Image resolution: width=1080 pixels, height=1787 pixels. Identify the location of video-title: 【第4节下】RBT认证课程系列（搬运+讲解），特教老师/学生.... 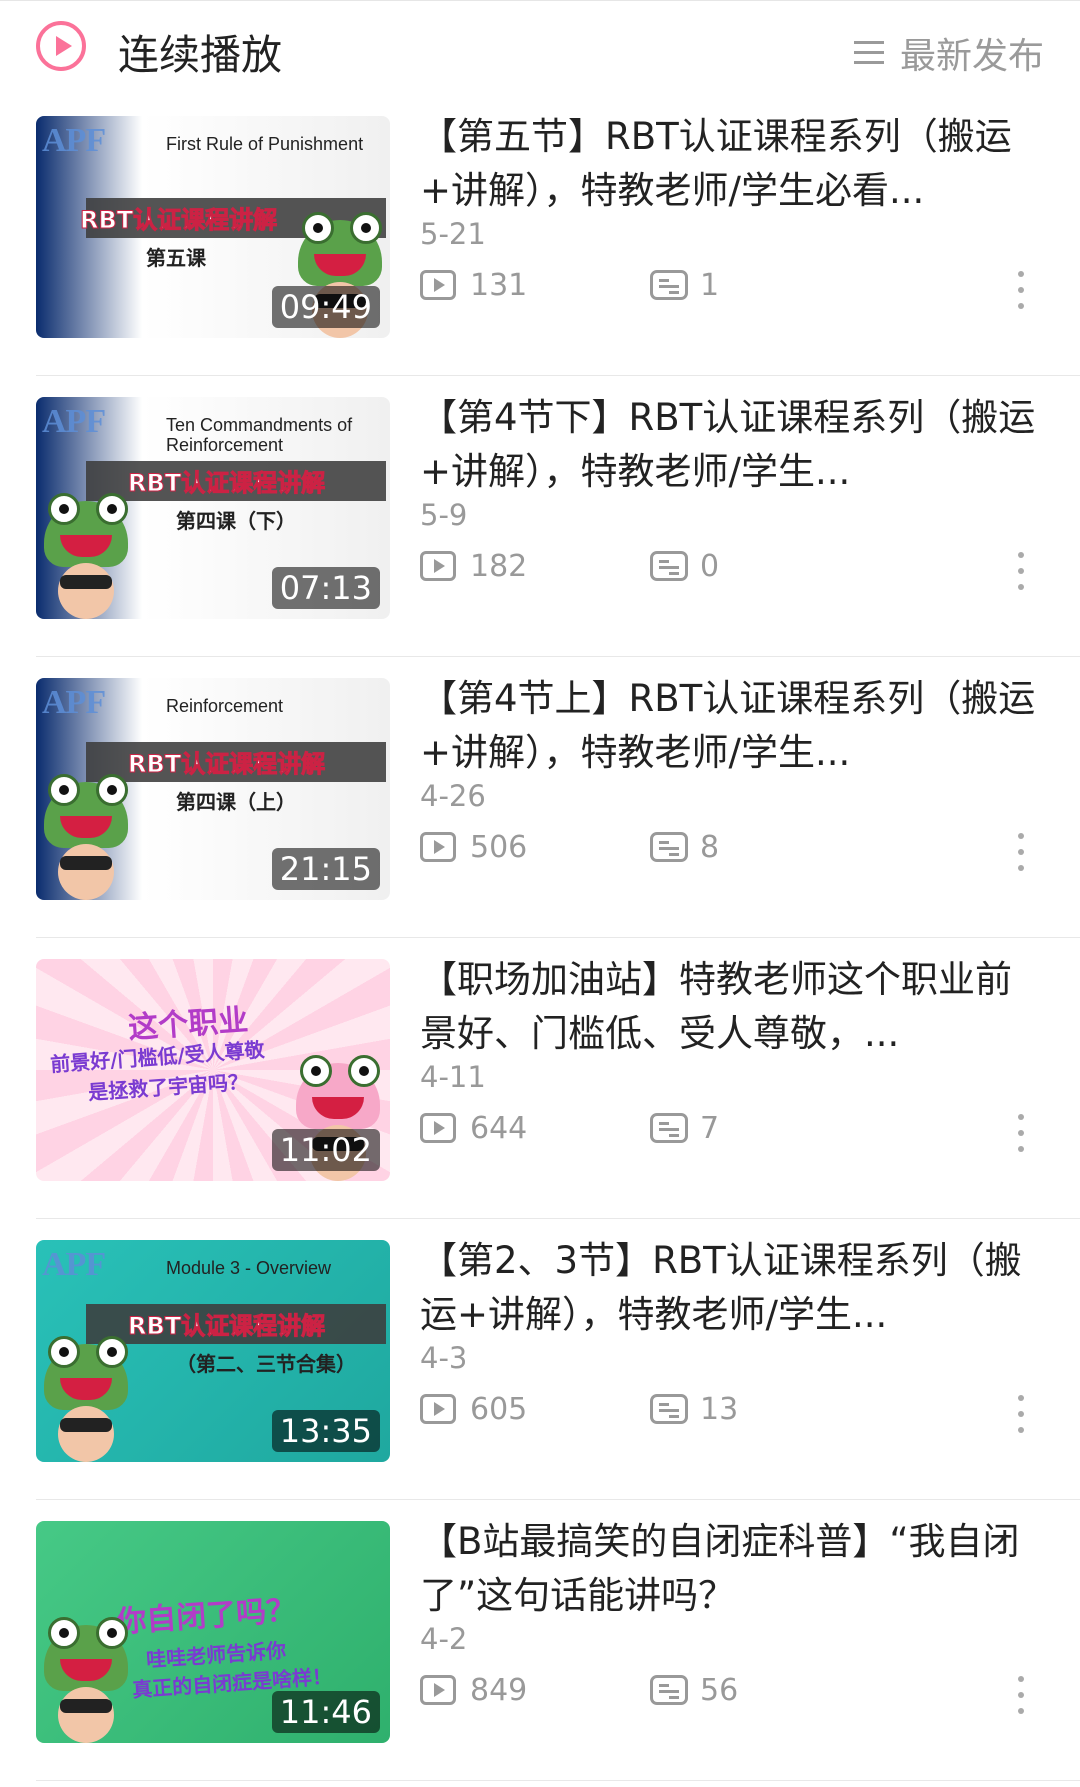
(730, 445).